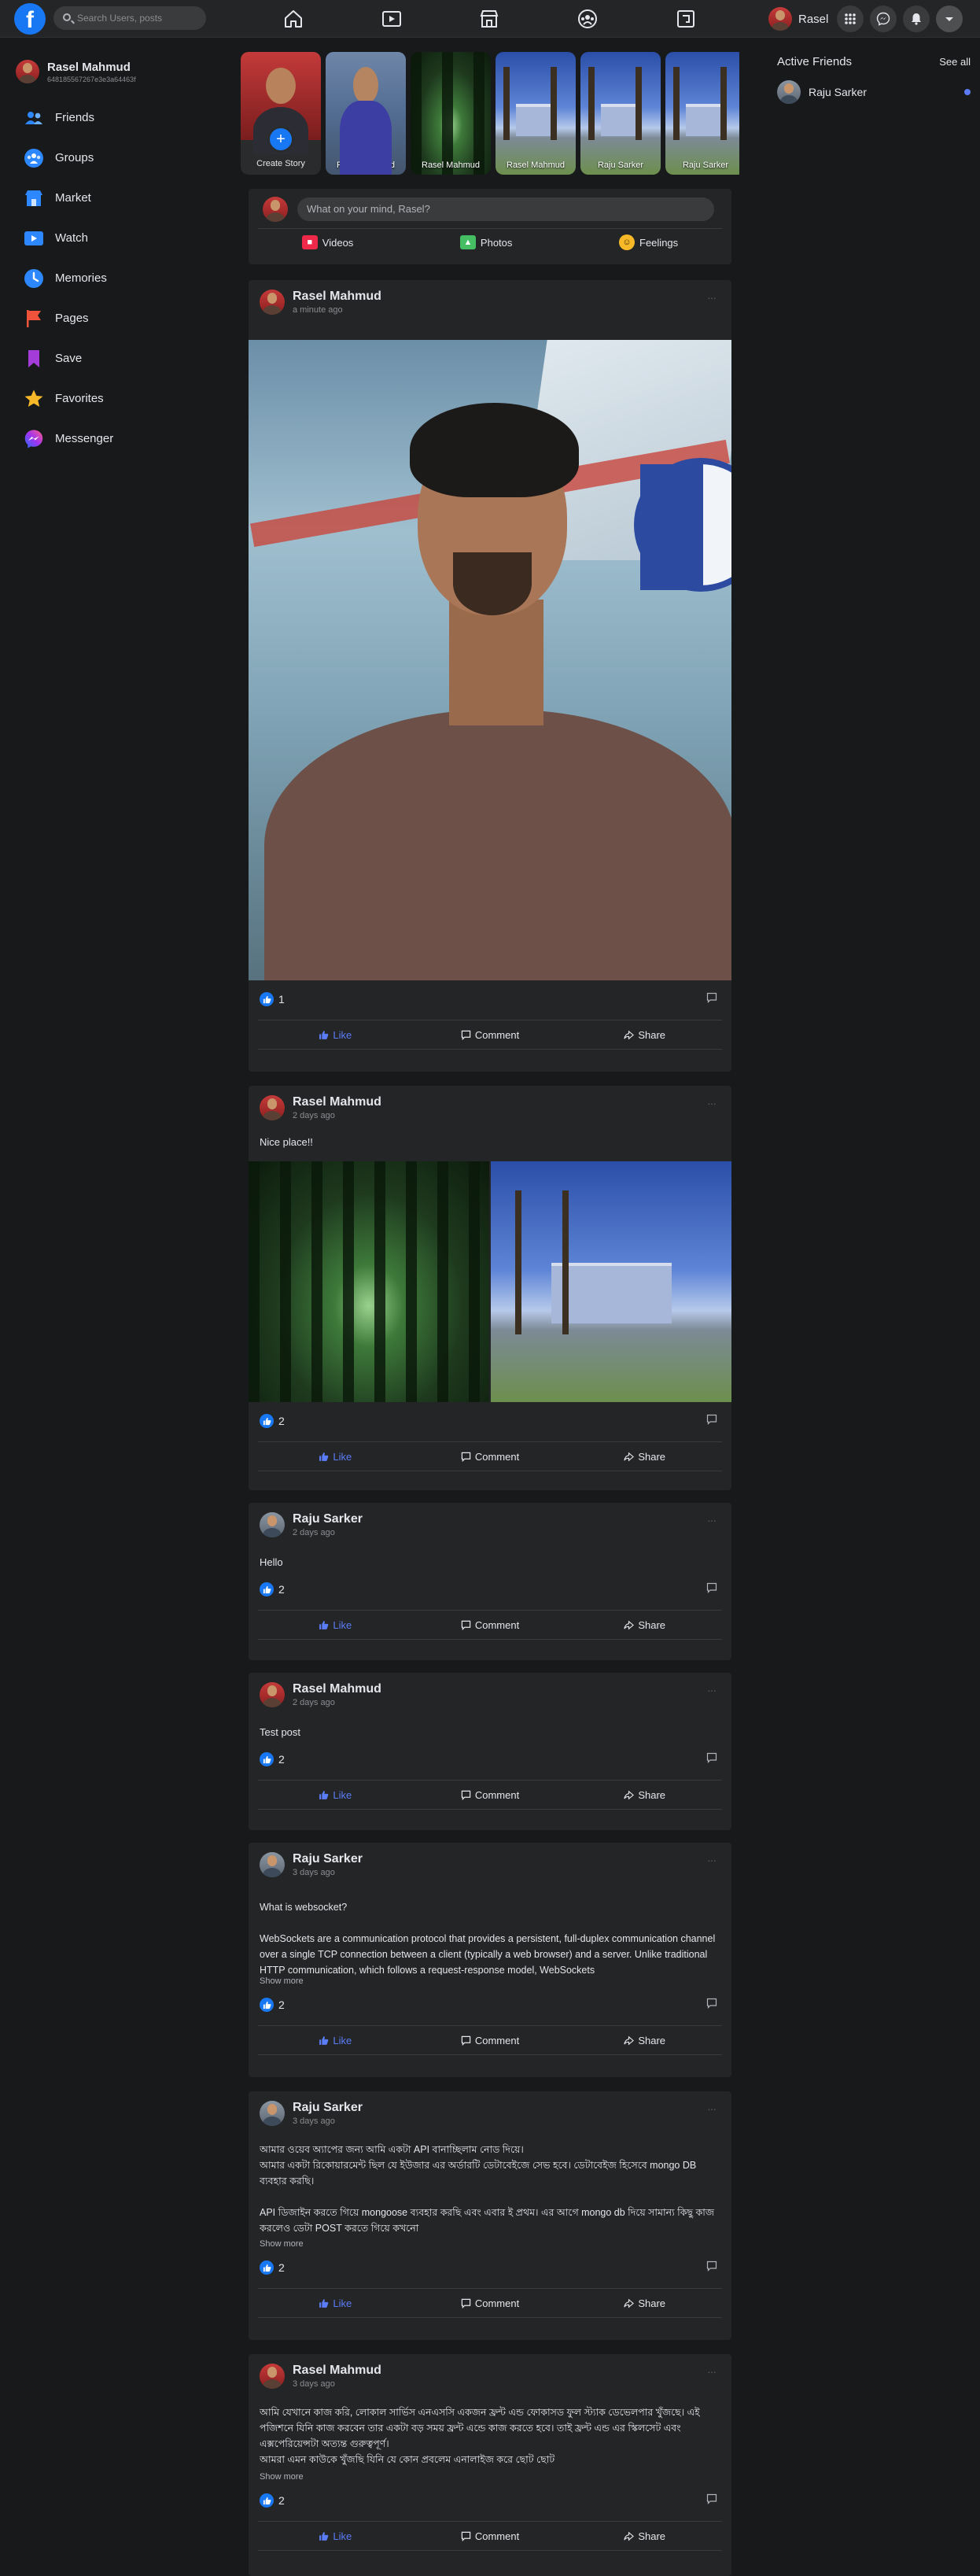 The height and width of the screenshot is (2576, 980). What do you see at coordinates (850, 19) in the screenshot?
I see `menu-grid-button` at bounding box center [850, 19].